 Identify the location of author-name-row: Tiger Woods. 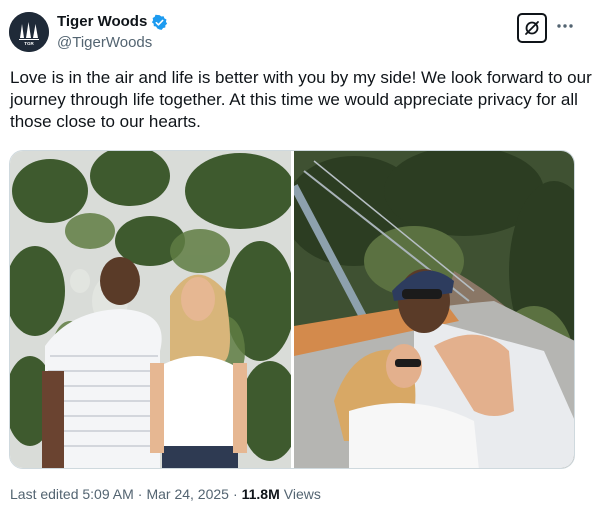
(112, 22).